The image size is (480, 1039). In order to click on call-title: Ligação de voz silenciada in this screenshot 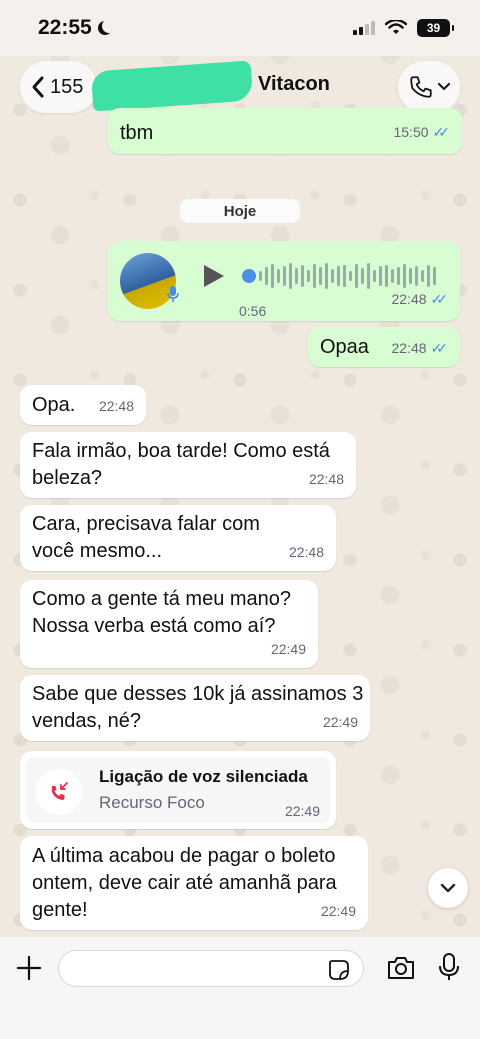, I will do `click(203, 776)`.